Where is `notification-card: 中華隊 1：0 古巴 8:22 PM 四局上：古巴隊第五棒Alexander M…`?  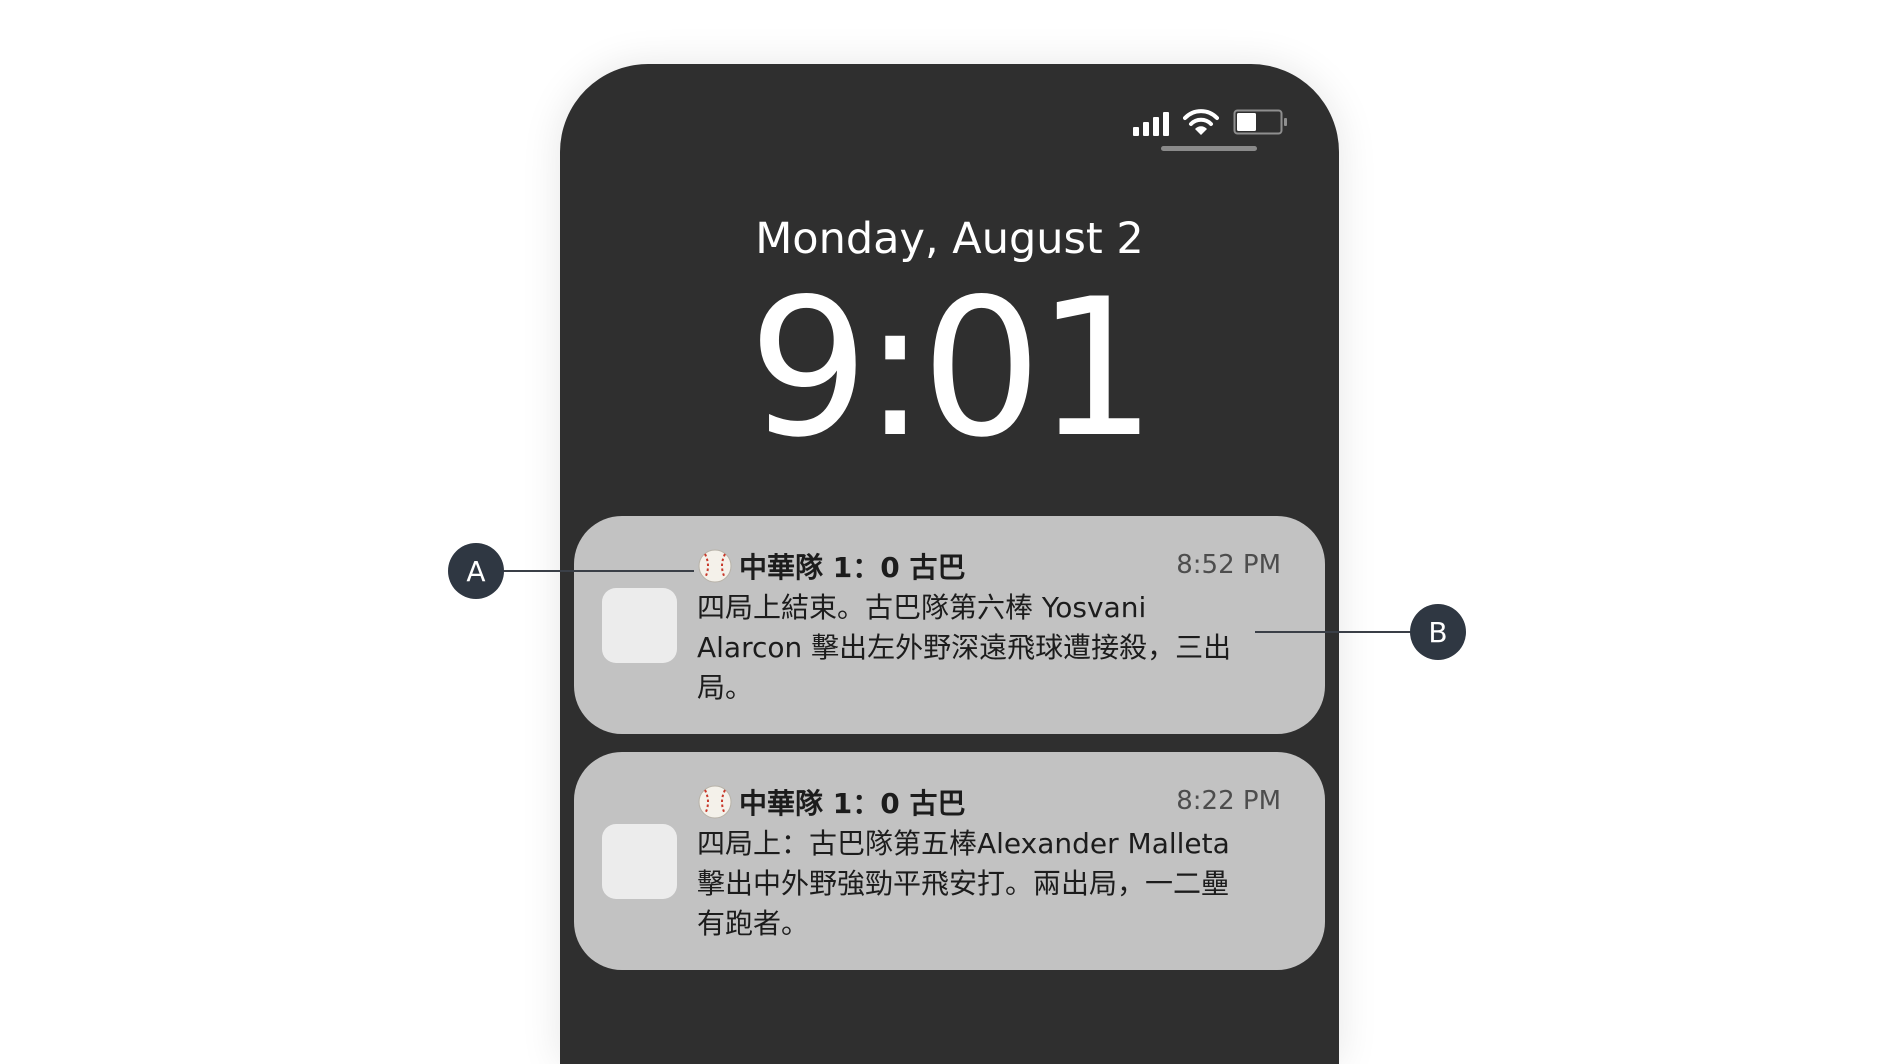 notification-card: 中華隊 1：0 古巴 8:22 PM 四局上：古巴隊第五棒Alexander M… is located at coordinates (949, 861).